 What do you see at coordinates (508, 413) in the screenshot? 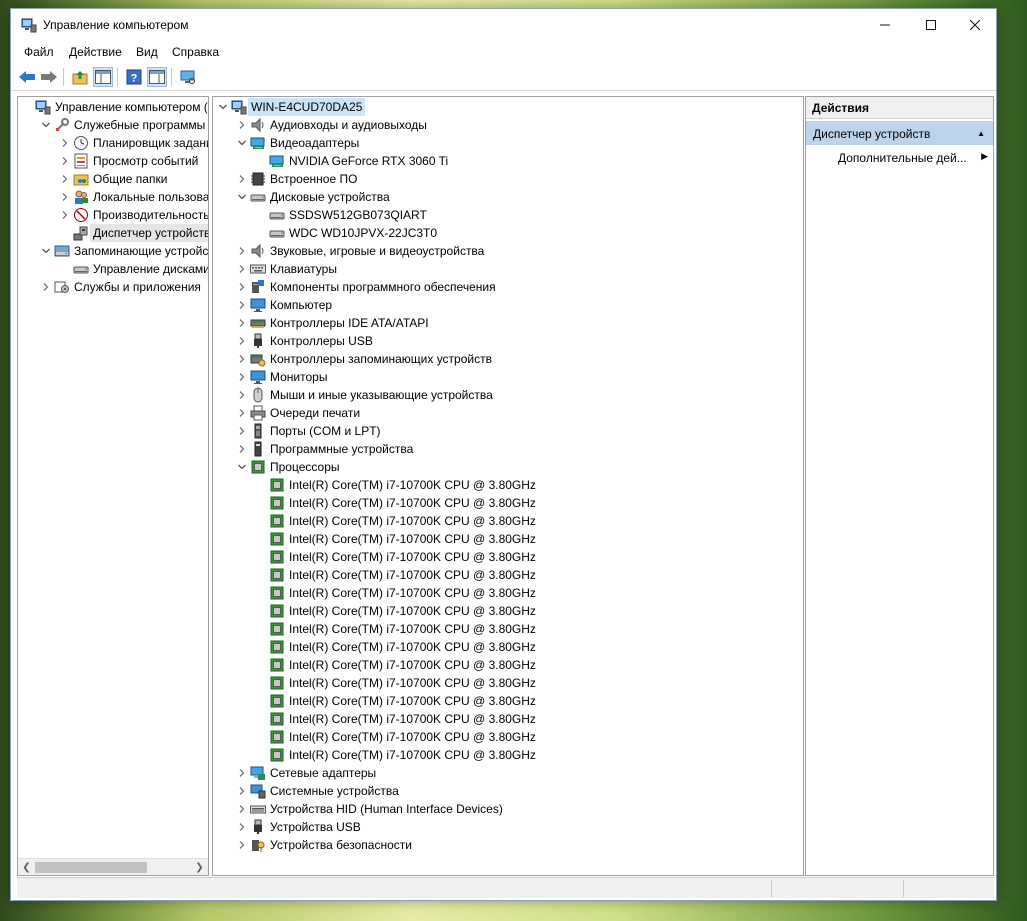
I see `device-tree-item: Очереди печати` at bounding box center [508, 413].